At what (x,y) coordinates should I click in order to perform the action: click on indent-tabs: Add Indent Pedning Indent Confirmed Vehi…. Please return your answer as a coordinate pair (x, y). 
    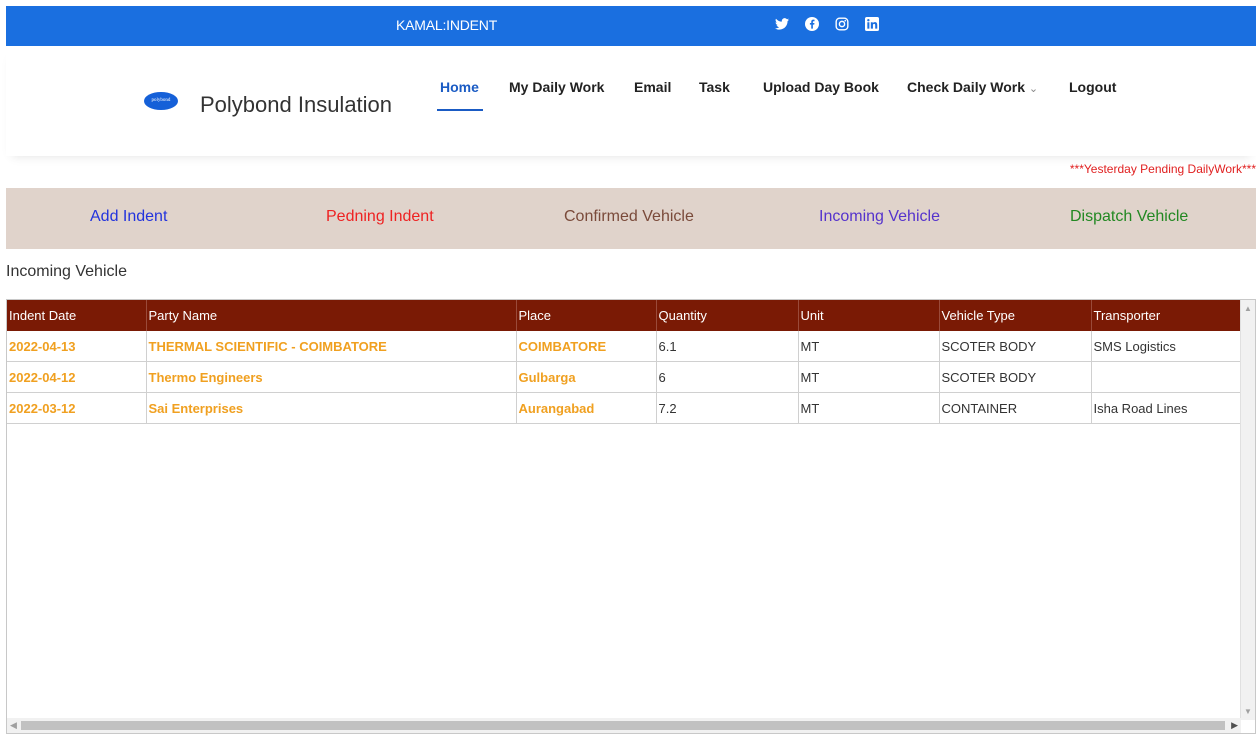
    Looking at the image, I should click on (631, 218).